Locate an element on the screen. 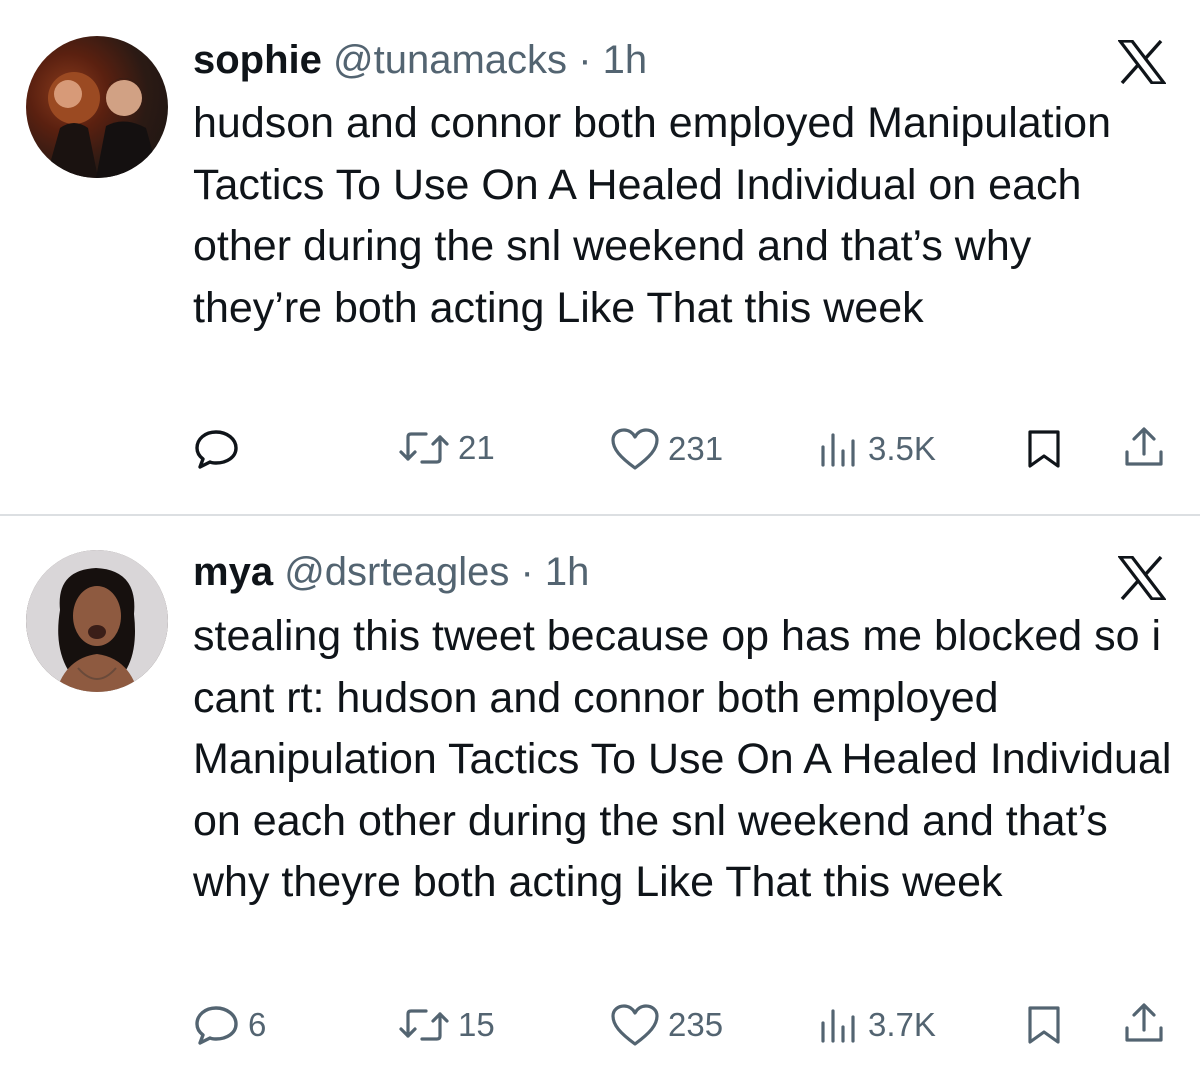 This screenshot has width=1200, height=1086. like-count: 231 is located at coordinates (696, 448).